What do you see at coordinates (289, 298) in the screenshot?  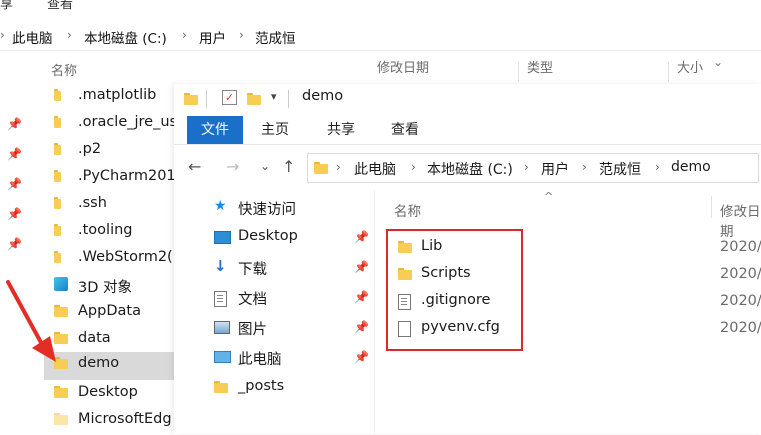 I see `tree-item-documents: 文档 📌` at bounding box center [289, 298].